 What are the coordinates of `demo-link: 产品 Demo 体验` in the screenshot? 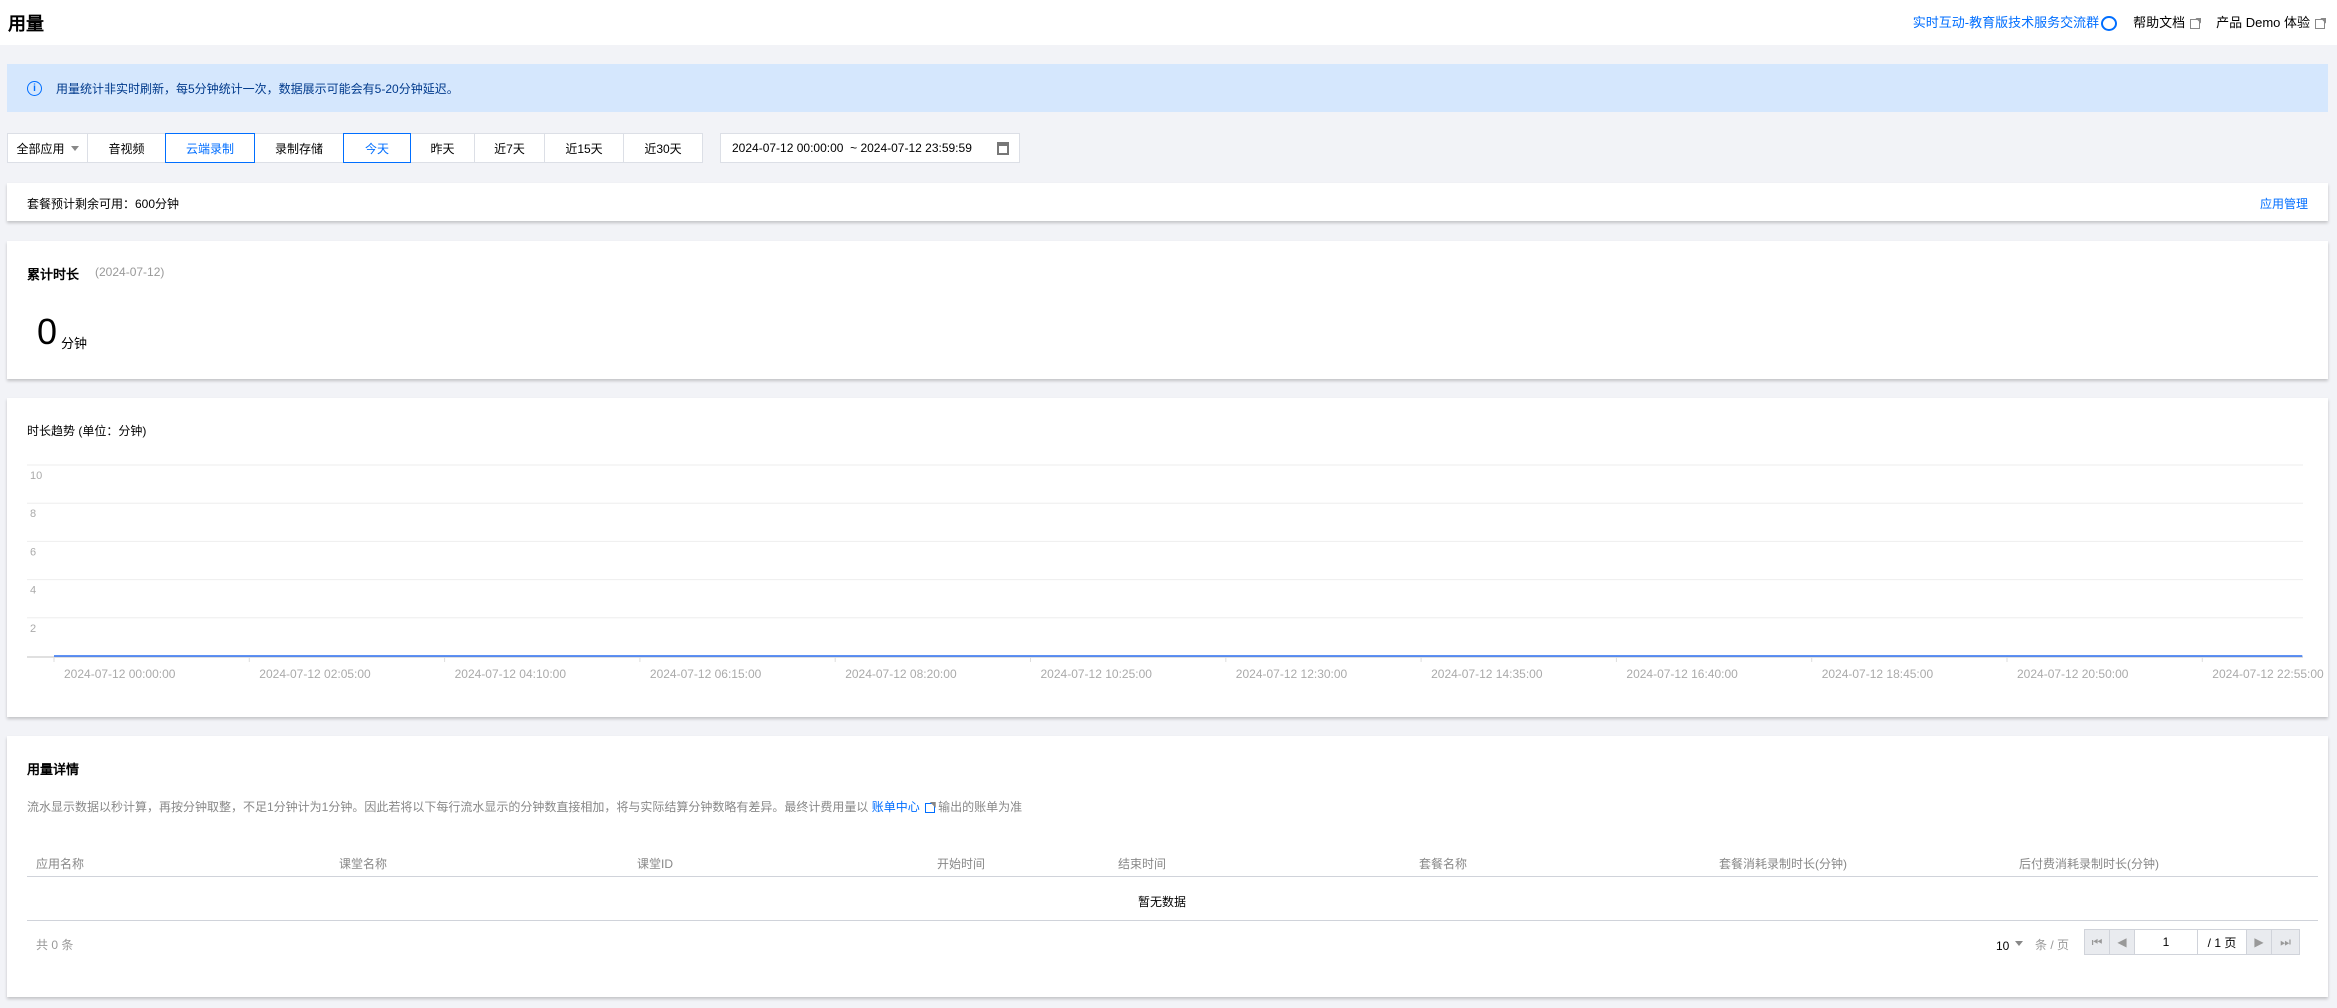 It's located at (2270, 21).